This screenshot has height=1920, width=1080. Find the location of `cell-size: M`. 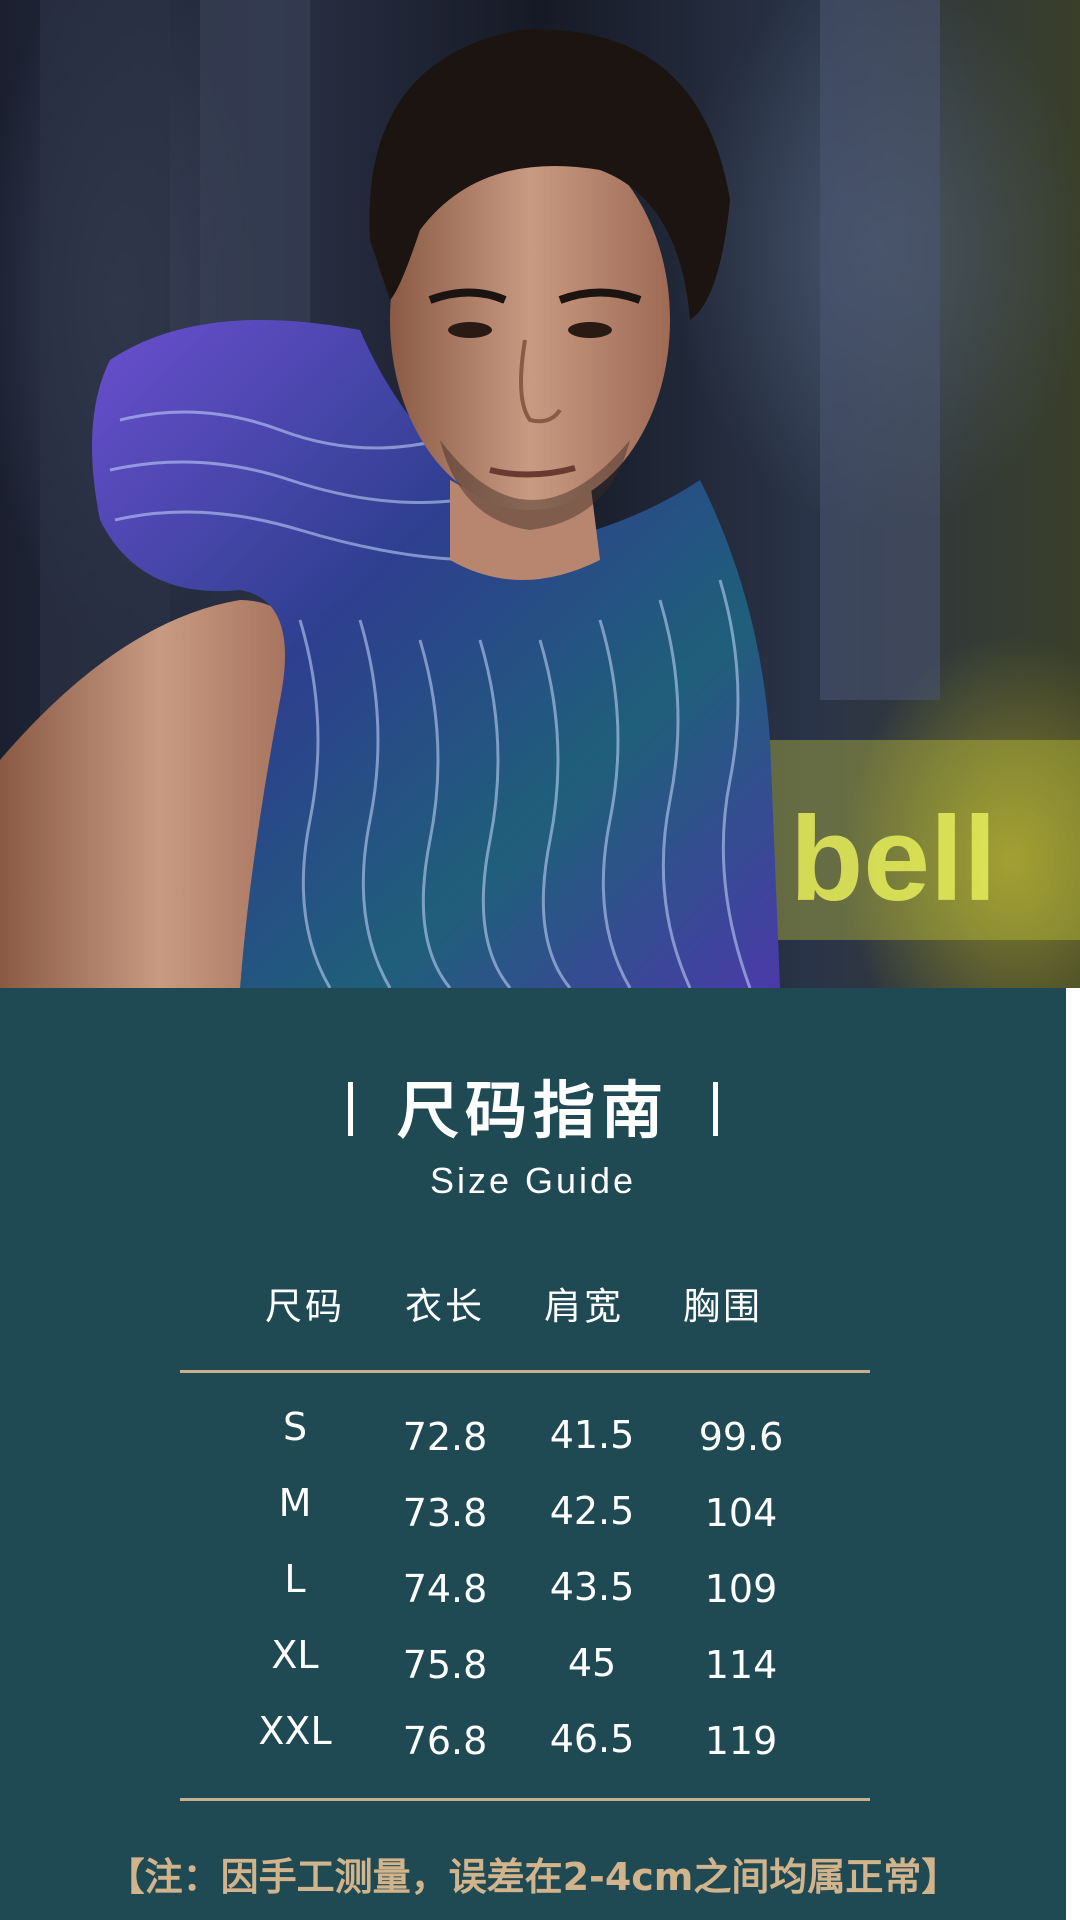

cell-size: M is located at coordinates (295, 1503).